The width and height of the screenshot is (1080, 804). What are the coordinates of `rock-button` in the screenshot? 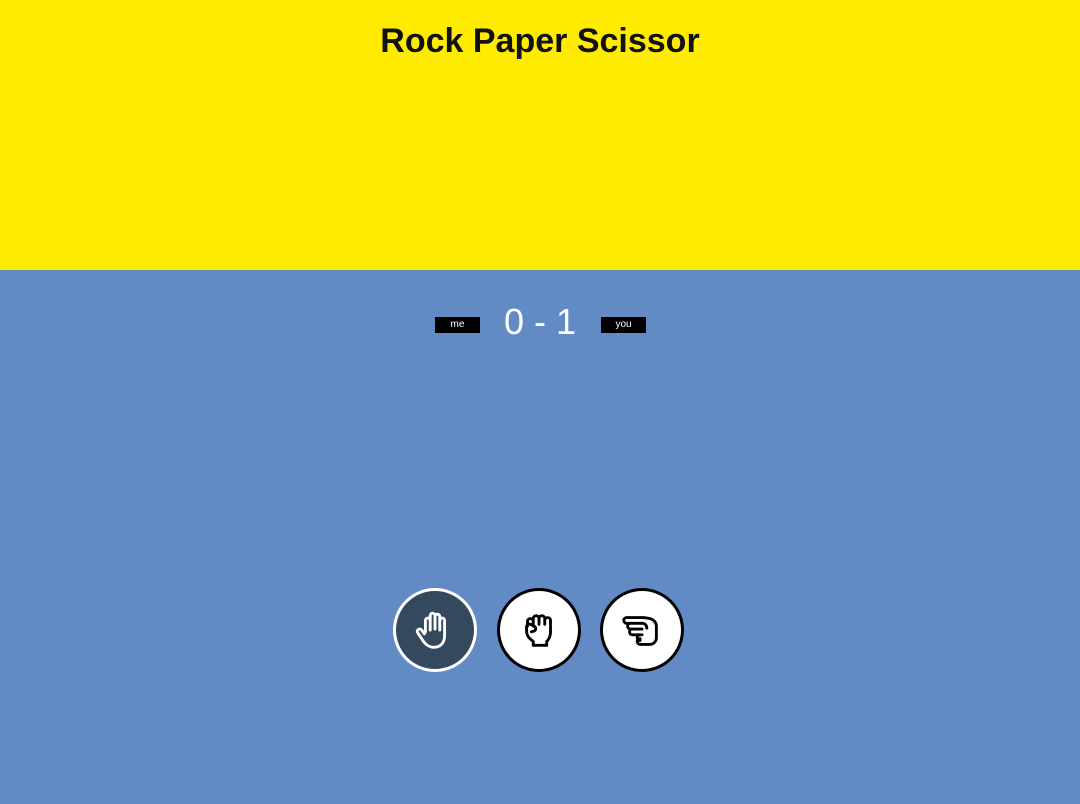 It's located at (539, 630).